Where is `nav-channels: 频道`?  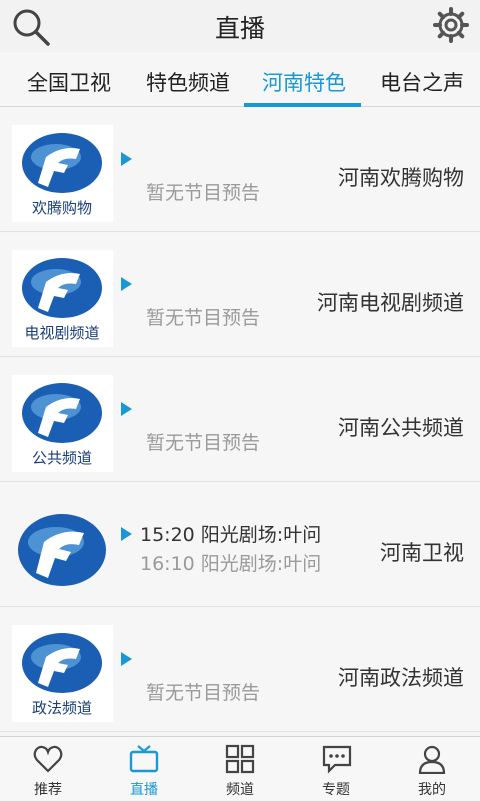
nav-channels: 频道 is located at coordinates (240, 769).